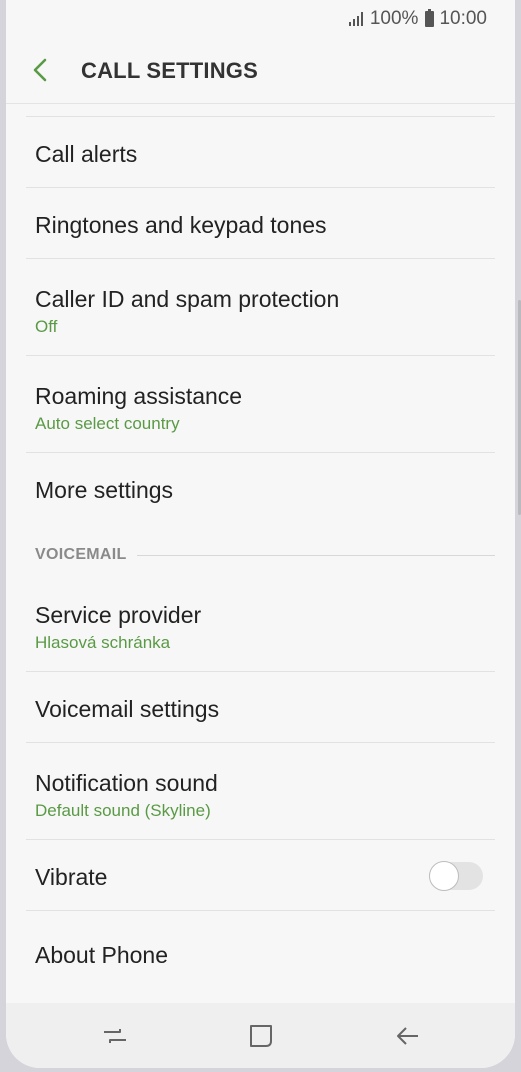 Image resolution: width=521 pixels, height=1072 pixels. What do you see at coordinates (260, 404) in the screenshot?
I see `setting-roaming-assistance: Roaming assistance Auto select country` at bounding box center [260, 404].